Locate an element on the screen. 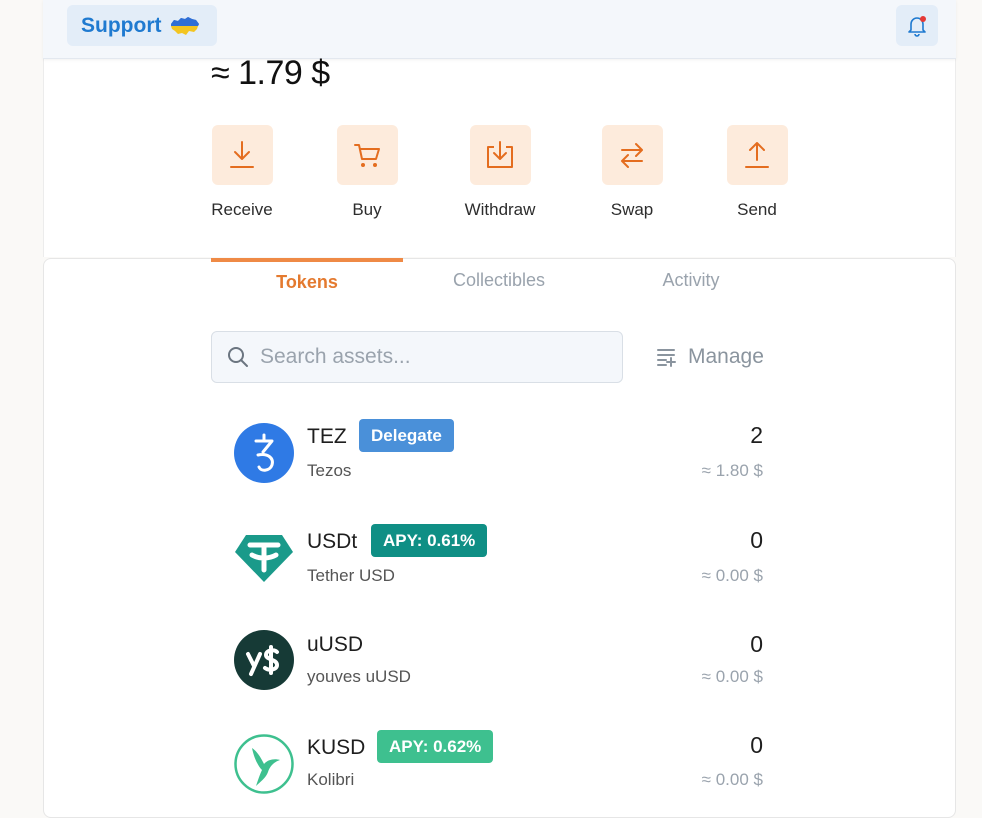 Image resolution: width=982 pixels, height=818 pixels. bell-icon is located at coordinates (917, 26).